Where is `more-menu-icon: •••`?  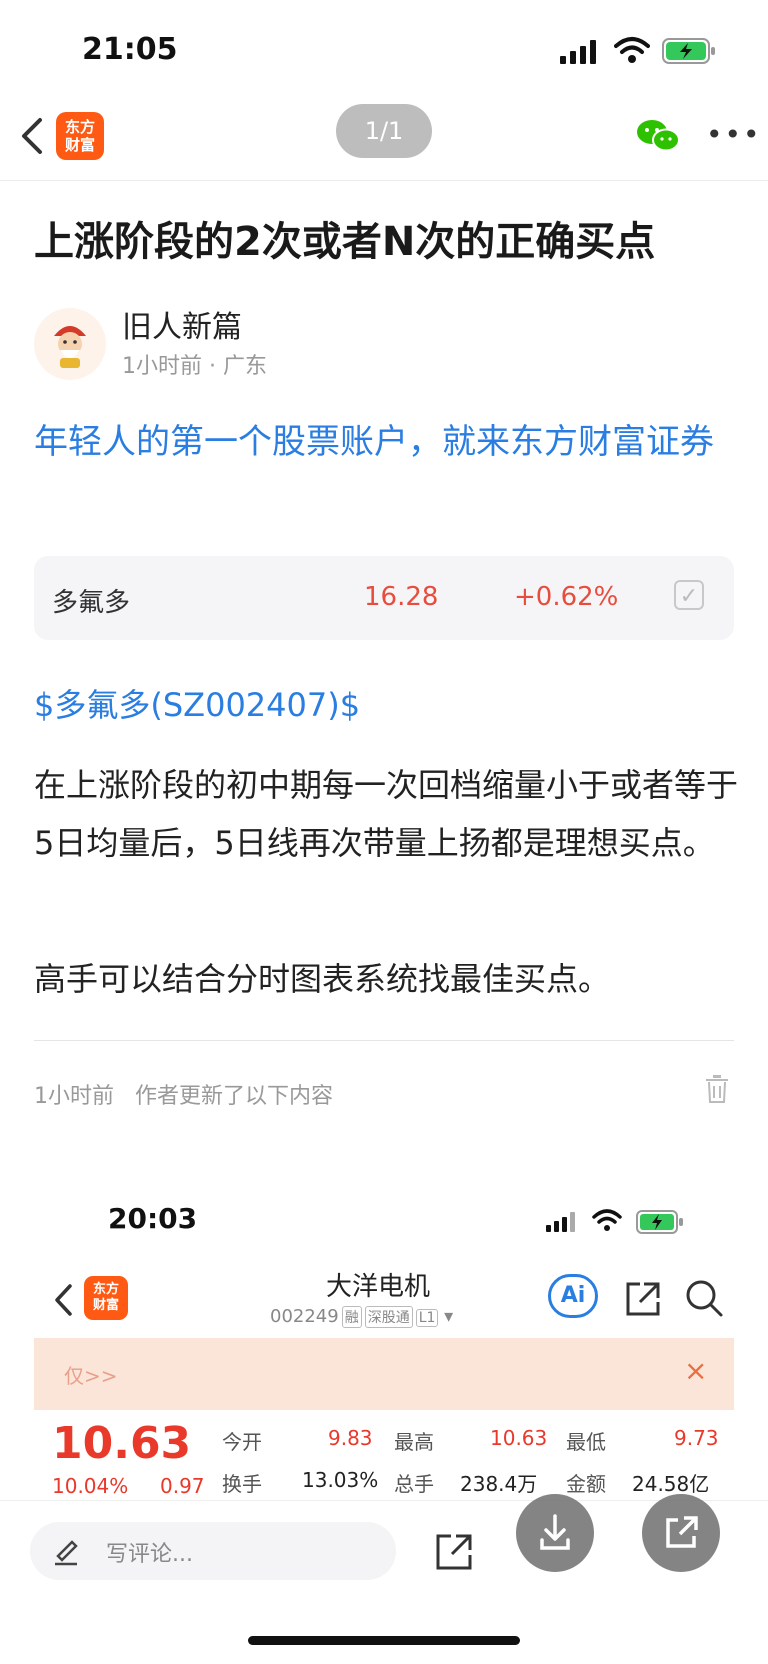 more-menu-icon: ••• is located at coordinates (733, 135).